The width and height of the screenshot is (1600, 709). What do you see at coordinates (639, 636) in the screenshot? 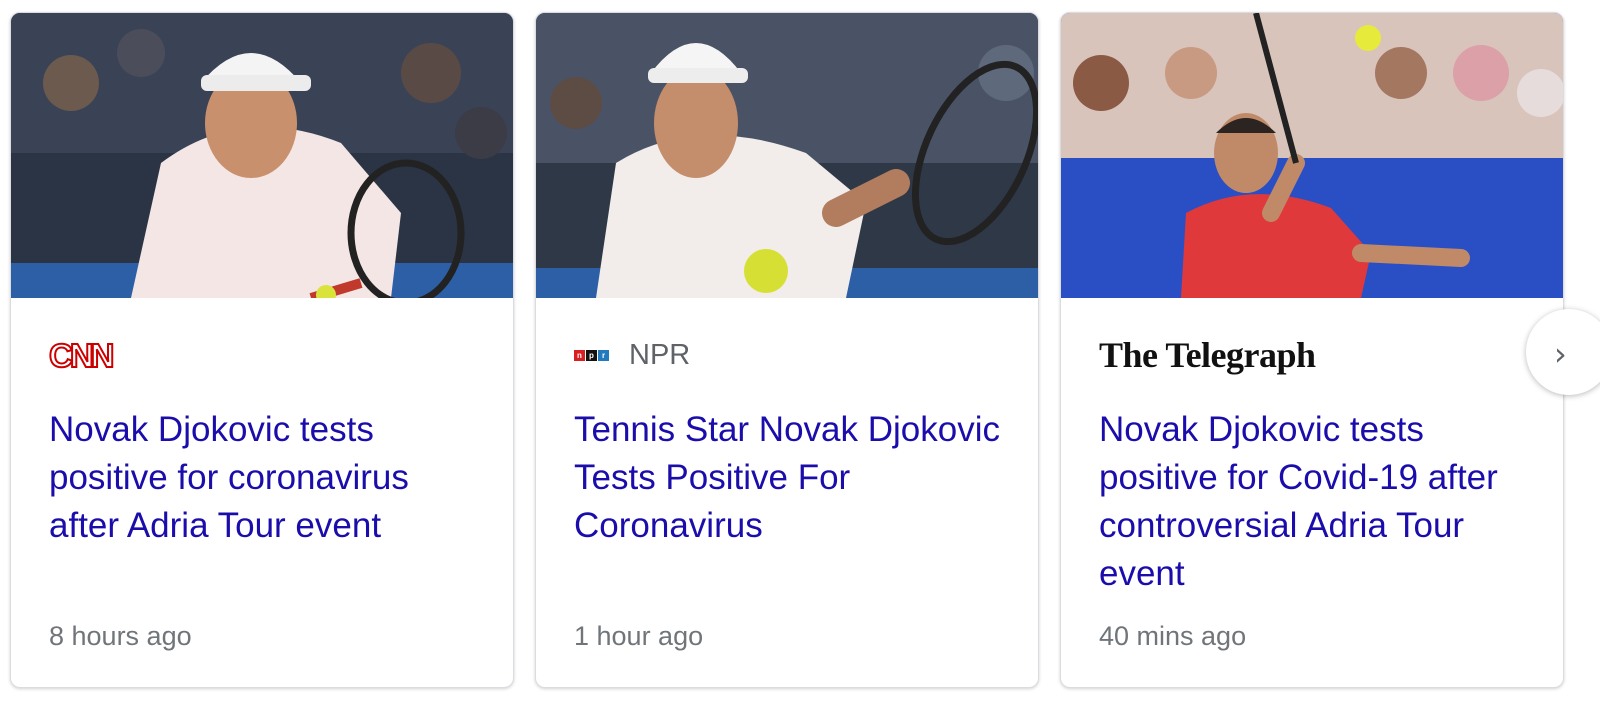
I see `timestamp: 1 hour ago` at bounding box center [639, 636].